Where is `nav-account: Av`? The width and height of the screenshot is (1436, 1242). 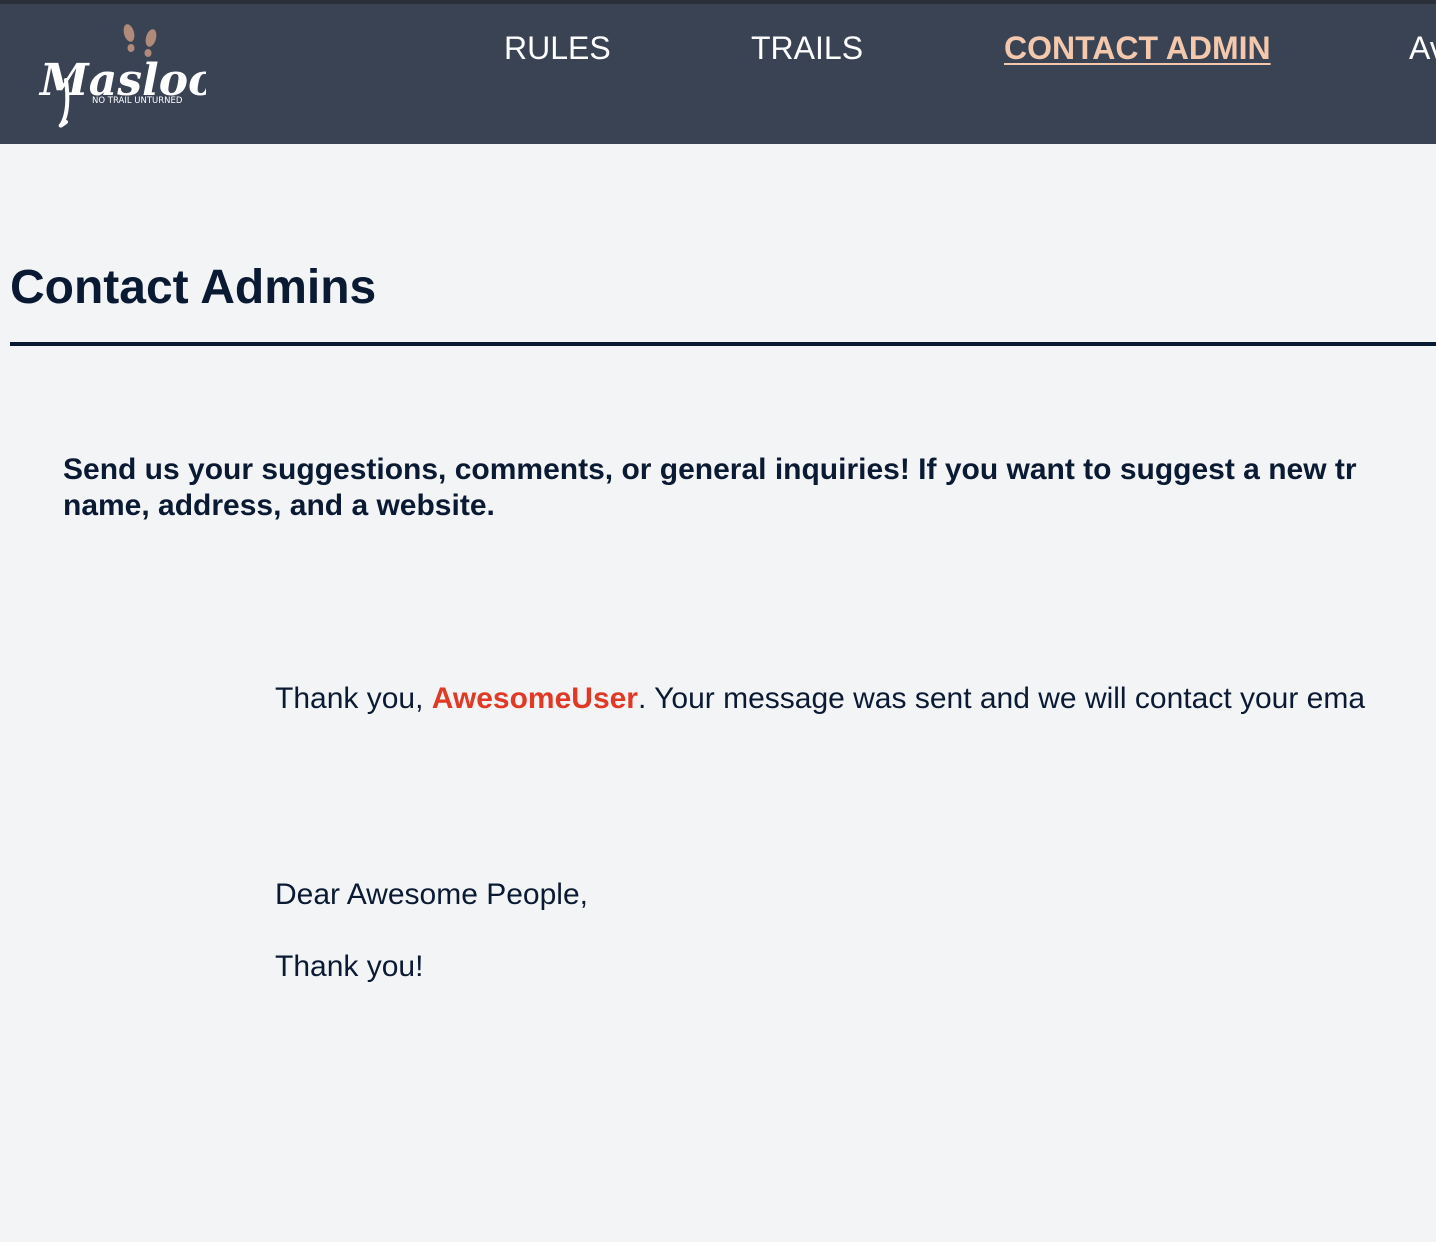
nav-account: Av is located at coordinates (1422, 48).